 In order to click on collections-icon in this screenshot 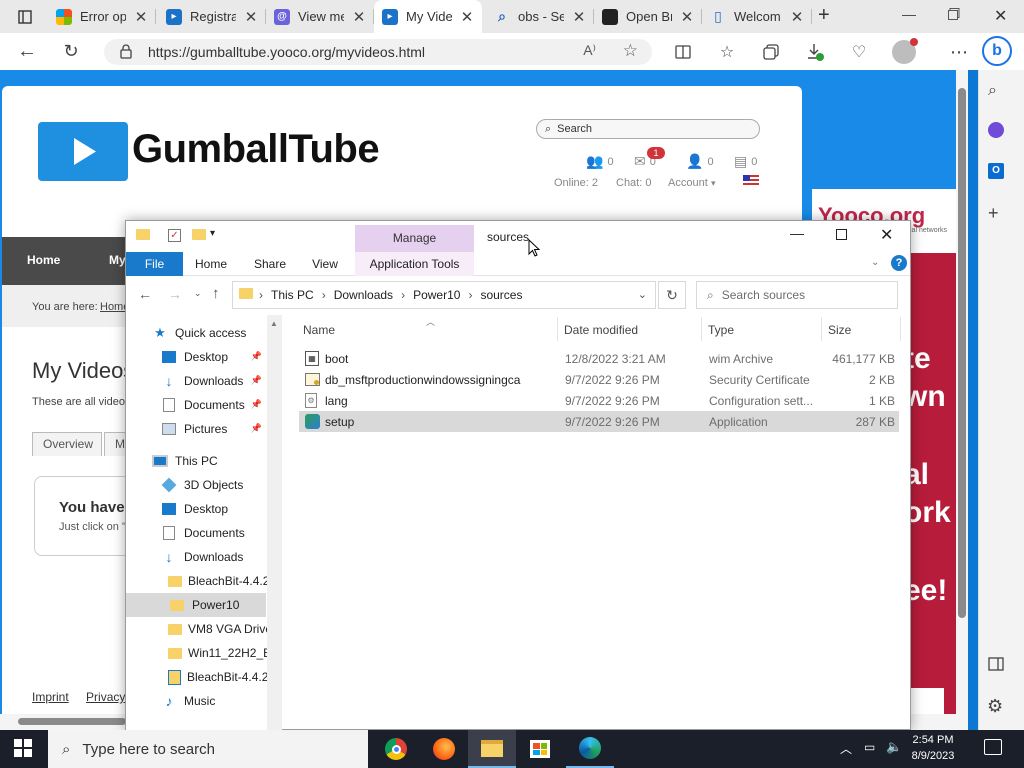, I will do `click(771, 52)`.